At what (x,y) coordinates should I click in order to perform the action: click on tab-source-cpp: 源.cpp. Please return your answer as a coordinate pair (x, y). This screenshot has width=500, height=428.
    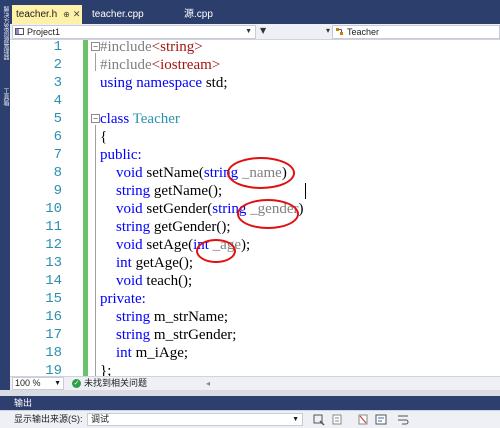
    Looking at the image, I should click on (210, 14).